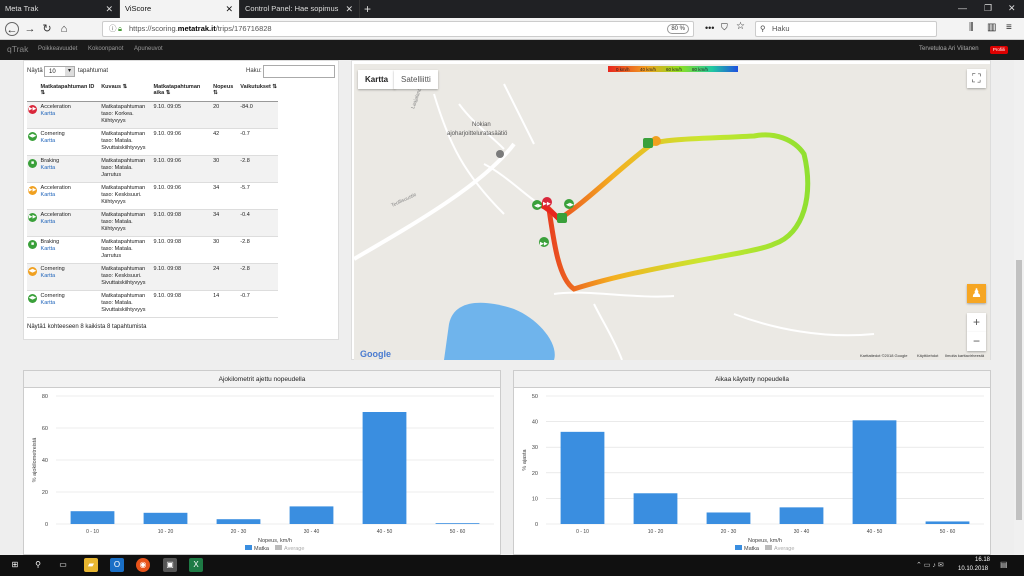  Describe the element at coordinates (709, 28) in the screenshot. I see `more-icon: •••` at that location.